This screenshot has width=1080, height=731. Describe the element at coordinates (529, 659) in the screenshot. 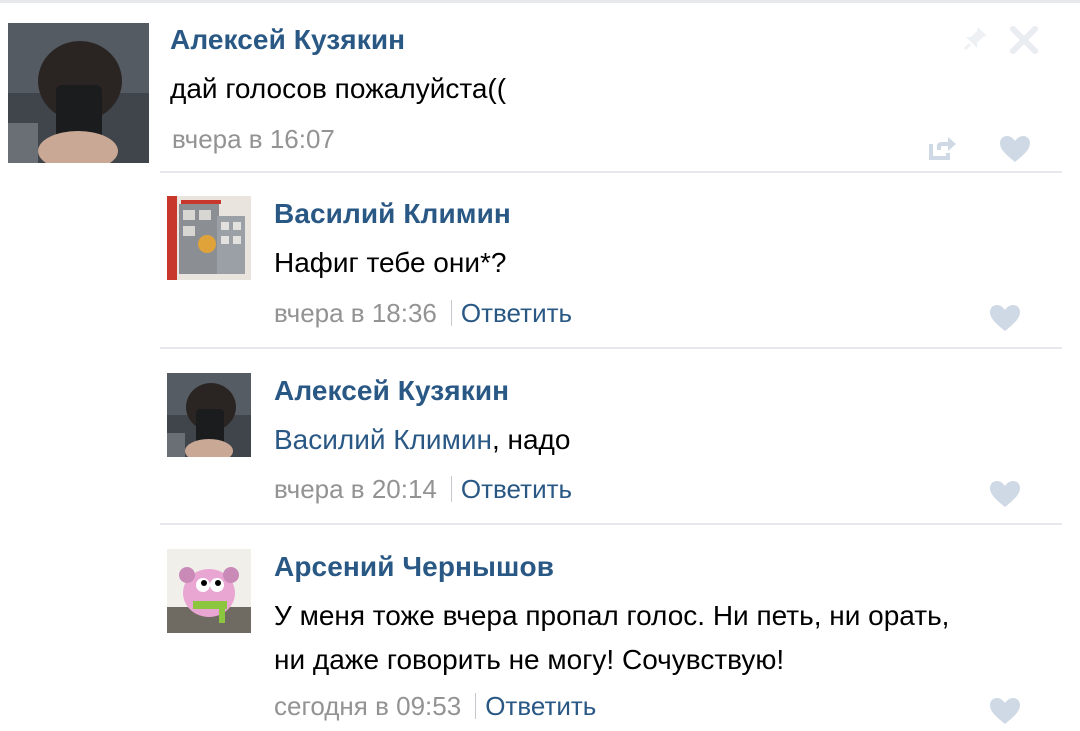

I see `comment-text-line-2: ни даже говорить не могу! Сочувствую!` at that location.